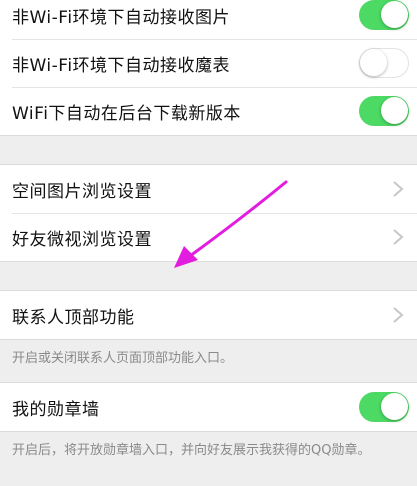 Image resolution: width=417 pixels, height=486 pixels. I want to click on toggle-wifi-auto-download, so click(384, 111).